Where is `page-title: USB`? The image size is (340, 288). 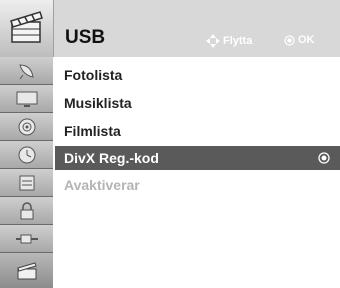
page-title: USB is located at coordinates (85, 37).